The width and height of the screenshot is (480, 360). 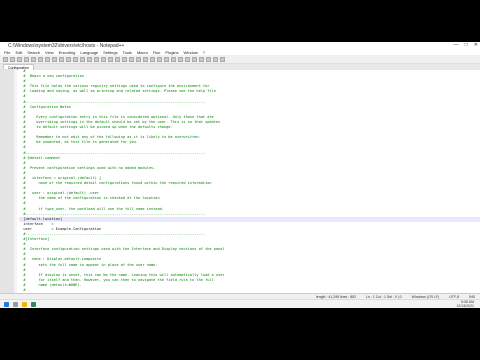 What do you see at coordinates (67, 52) in the screenshot?
I see `menu-item: Encoding` at bounding box center [67, 52].